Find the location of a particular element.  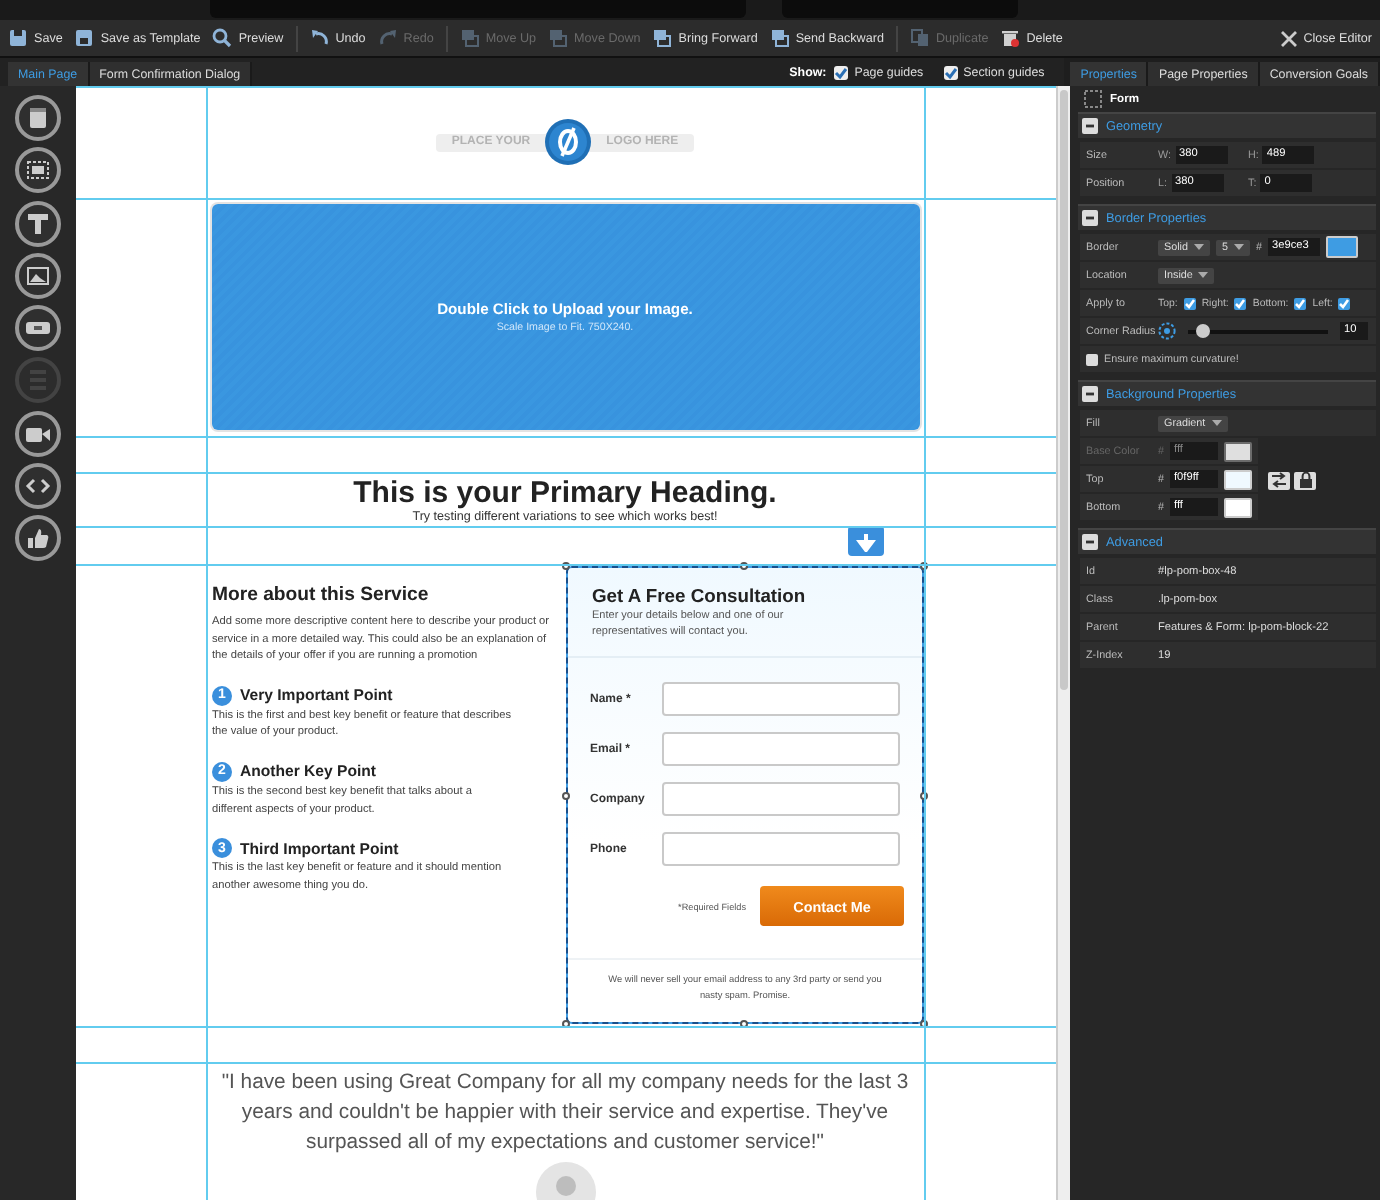

button-icon is located at coordinates (38, 328).